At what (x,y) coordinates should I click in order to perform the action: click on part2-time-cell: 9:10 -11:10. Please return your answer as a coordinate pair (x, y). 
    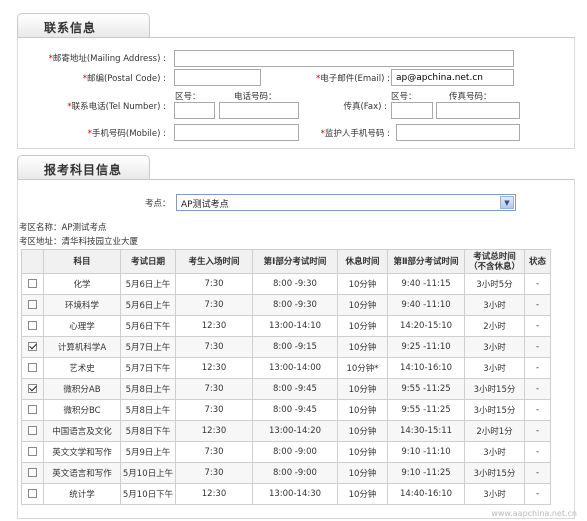
    Looking at the image, I should click on (426, 452).